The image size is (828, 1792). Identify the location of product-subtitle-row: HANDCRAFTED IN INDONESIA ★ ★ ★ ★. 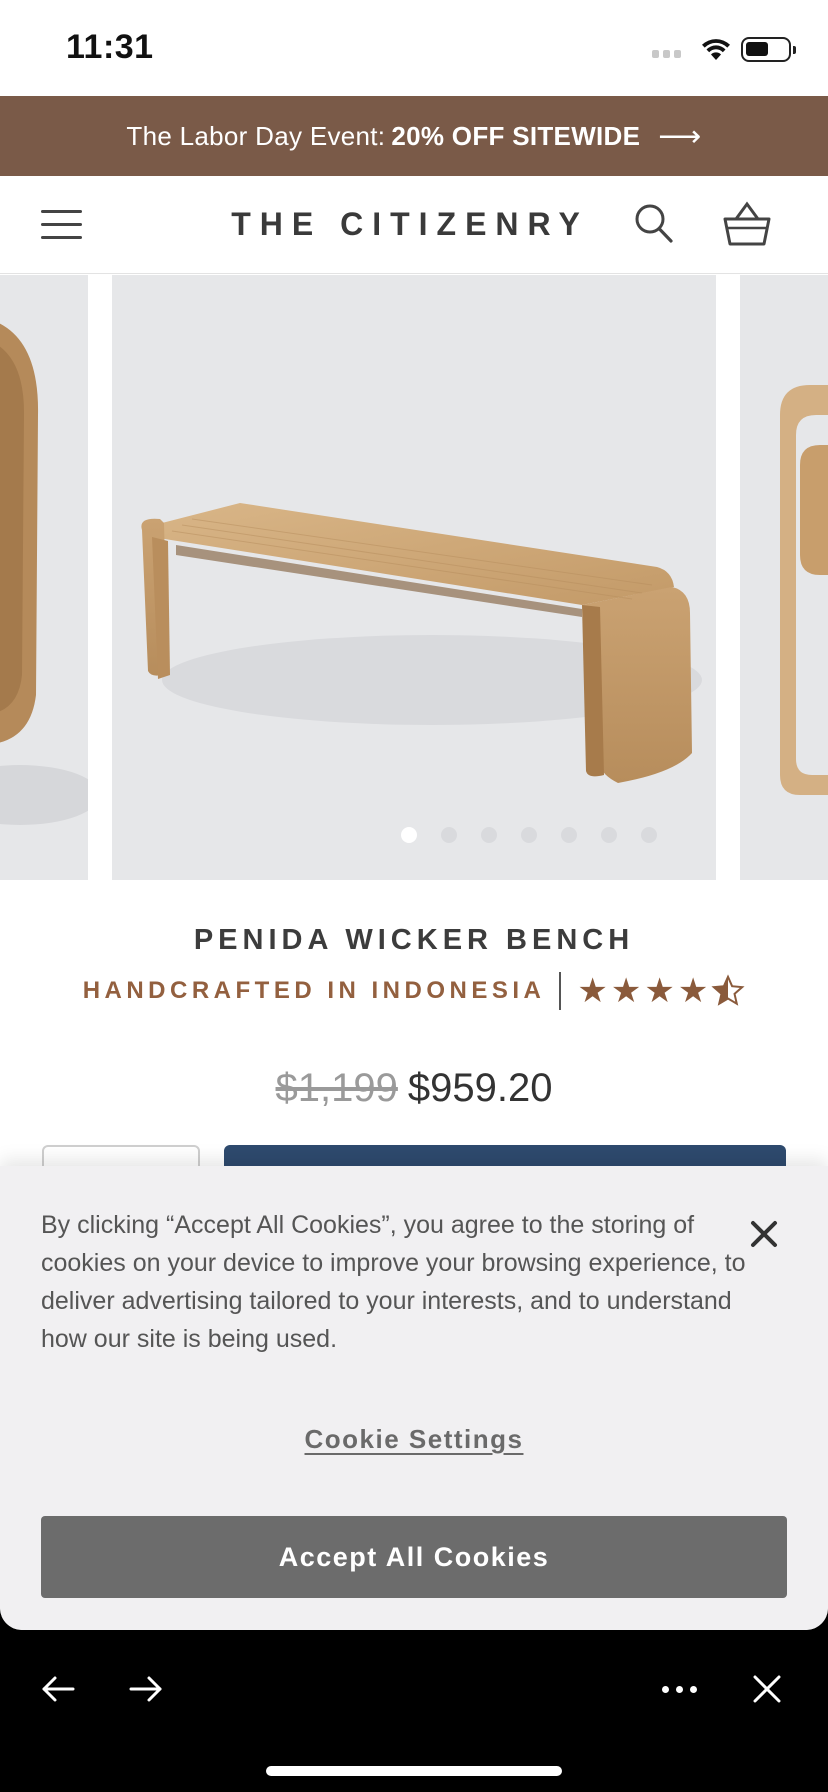
(414, 991).